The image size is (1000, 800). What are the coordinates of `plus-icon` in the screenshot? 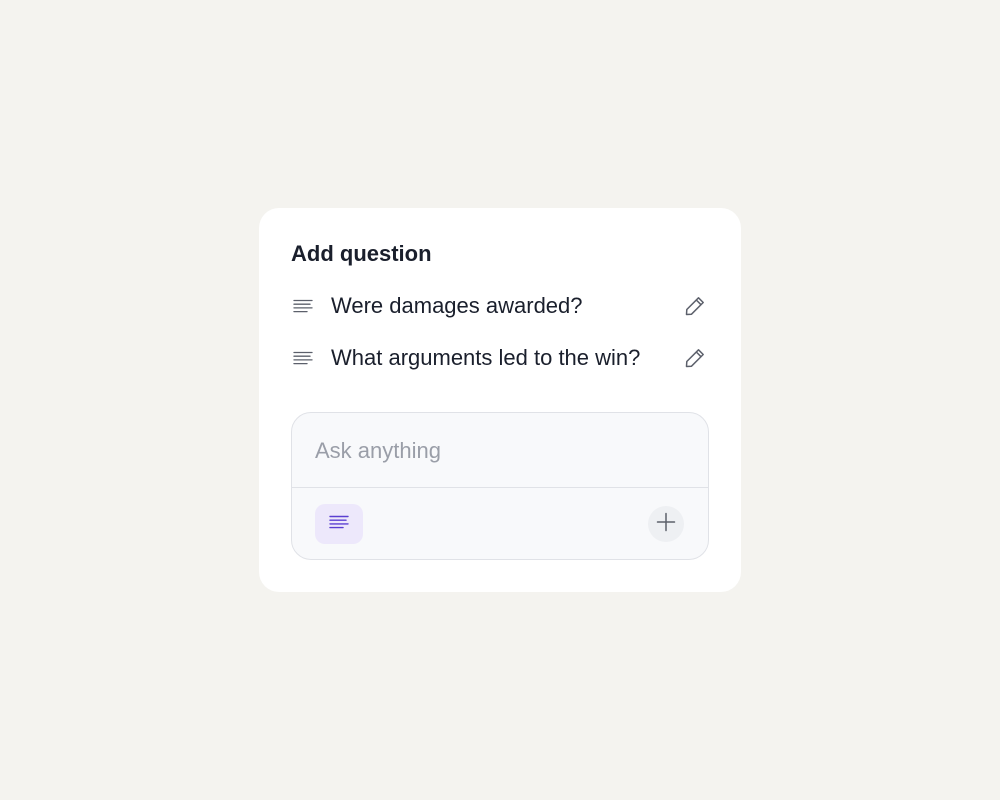 It's located at (666, 524).